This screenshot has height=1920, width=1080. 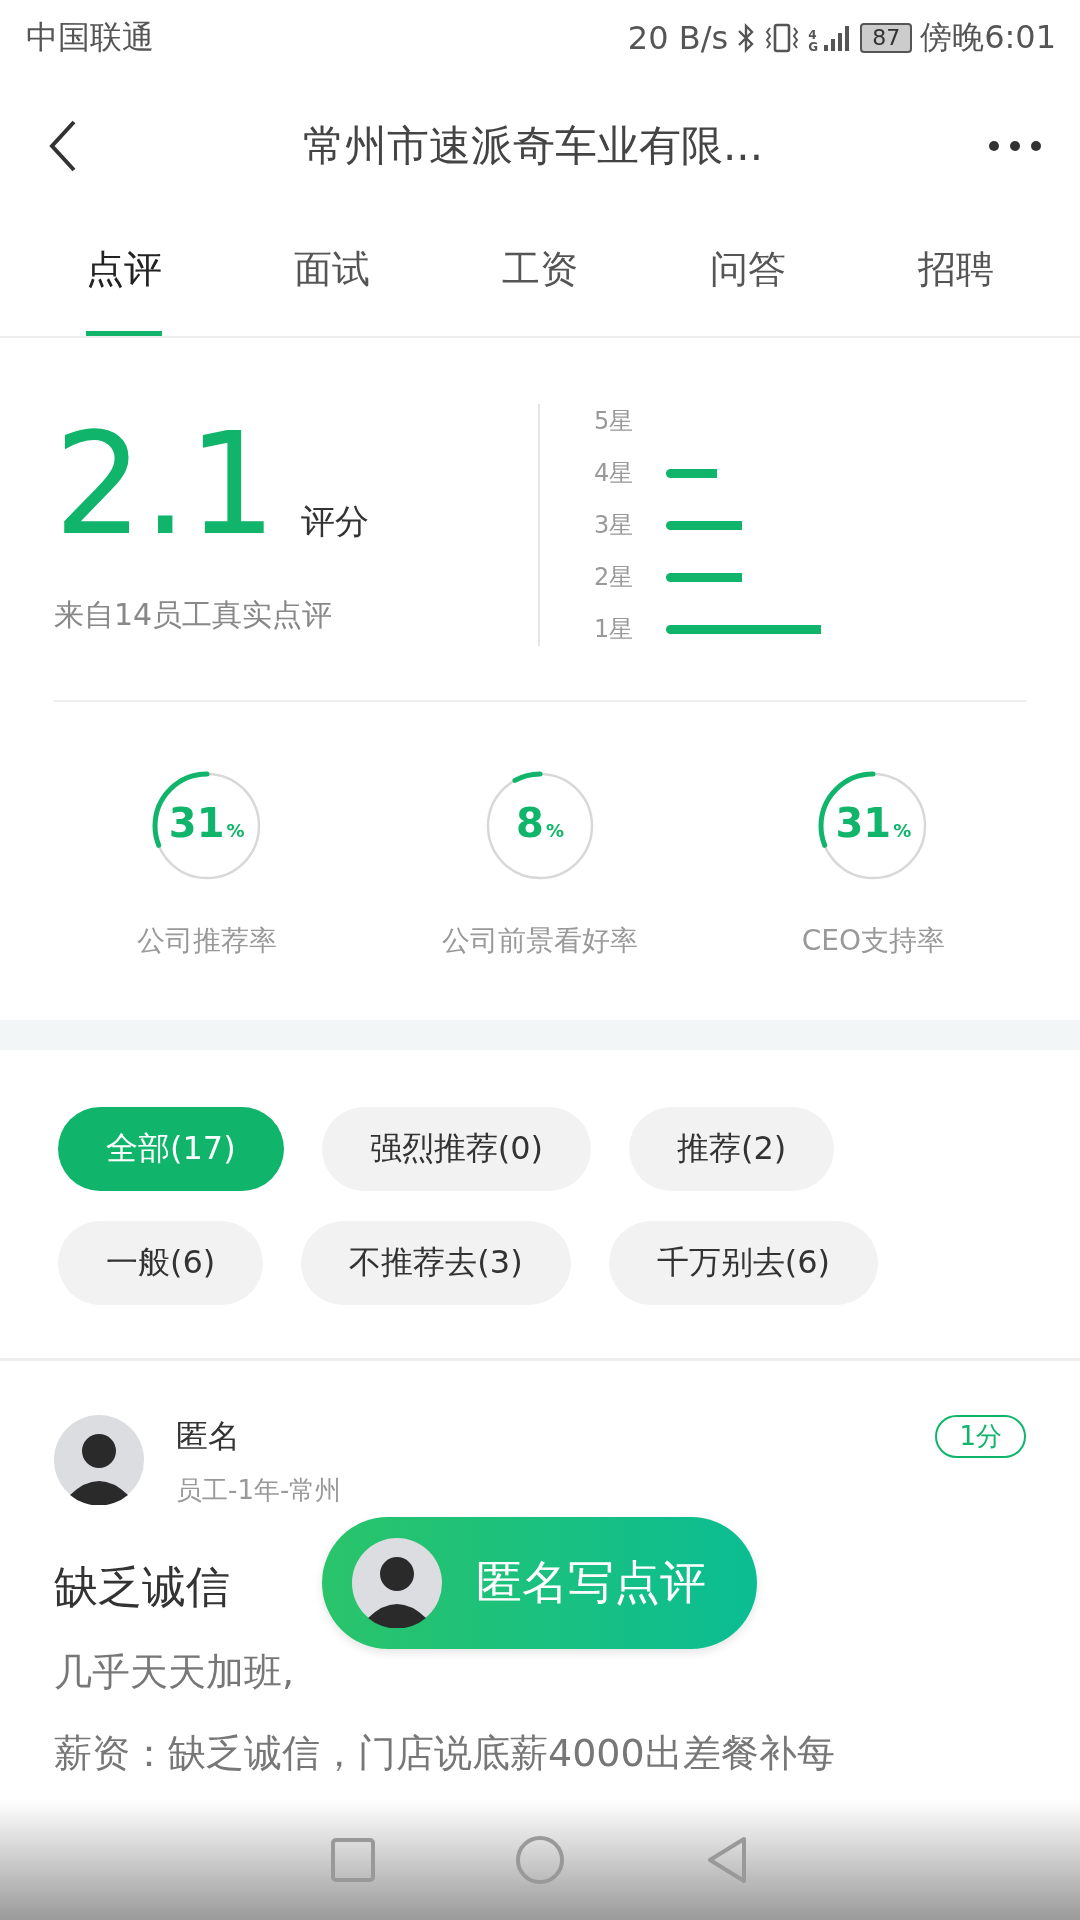 What do you see at coordinates (743, 1263) in the screenshot?
I see `filter-chip: 千万别去(6)` at bounding box center [743, 1263].